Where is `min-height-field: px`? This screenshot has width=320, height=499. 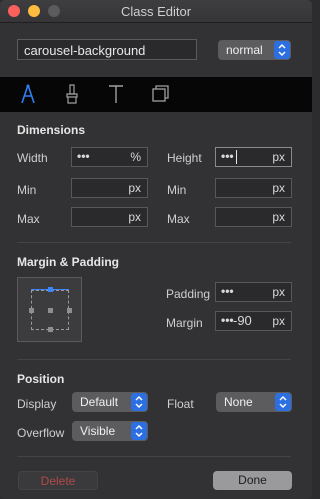 min-height-field: px is located at coordinates (253, 188).